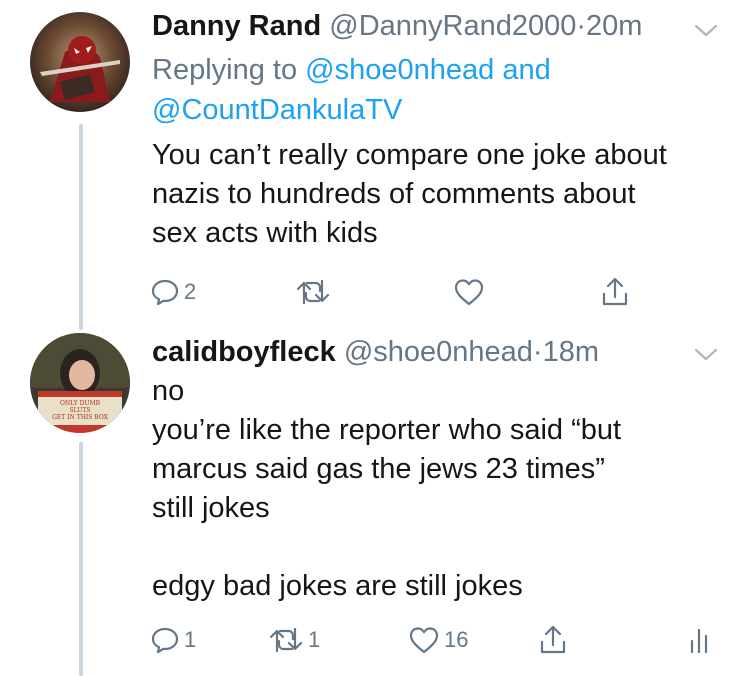 Image resolution: width=750 pixels, height=676 pixels. What do you see at coordinates (190, 291) in the screenshot?
I see `reply-count: 2` at bounding box center [190, 291].